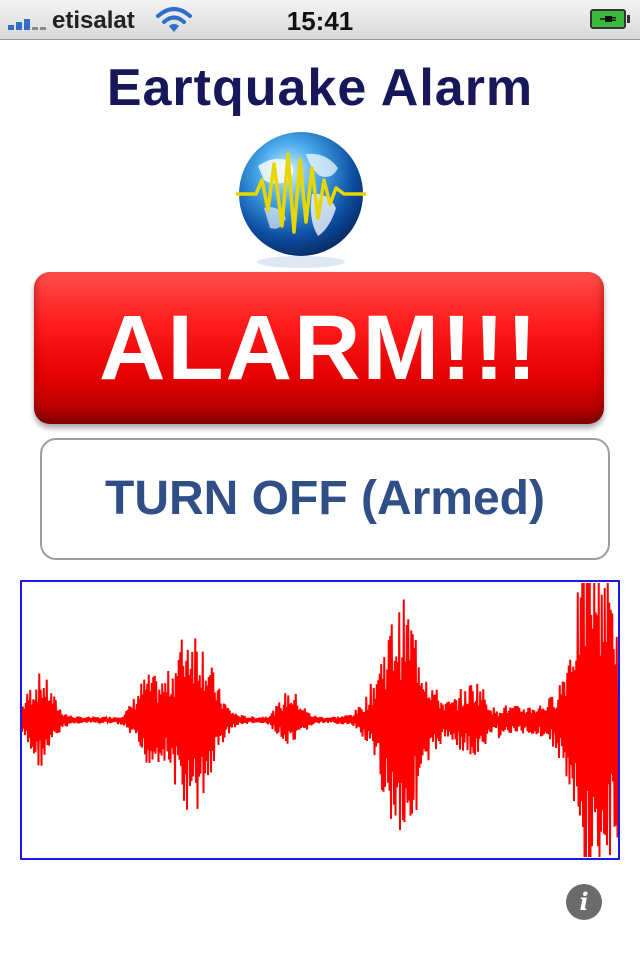  What do you see at coordinates (301, 200) in the screenshot?
I see `seismic-globe-icon` at bounding box center [301, 200].